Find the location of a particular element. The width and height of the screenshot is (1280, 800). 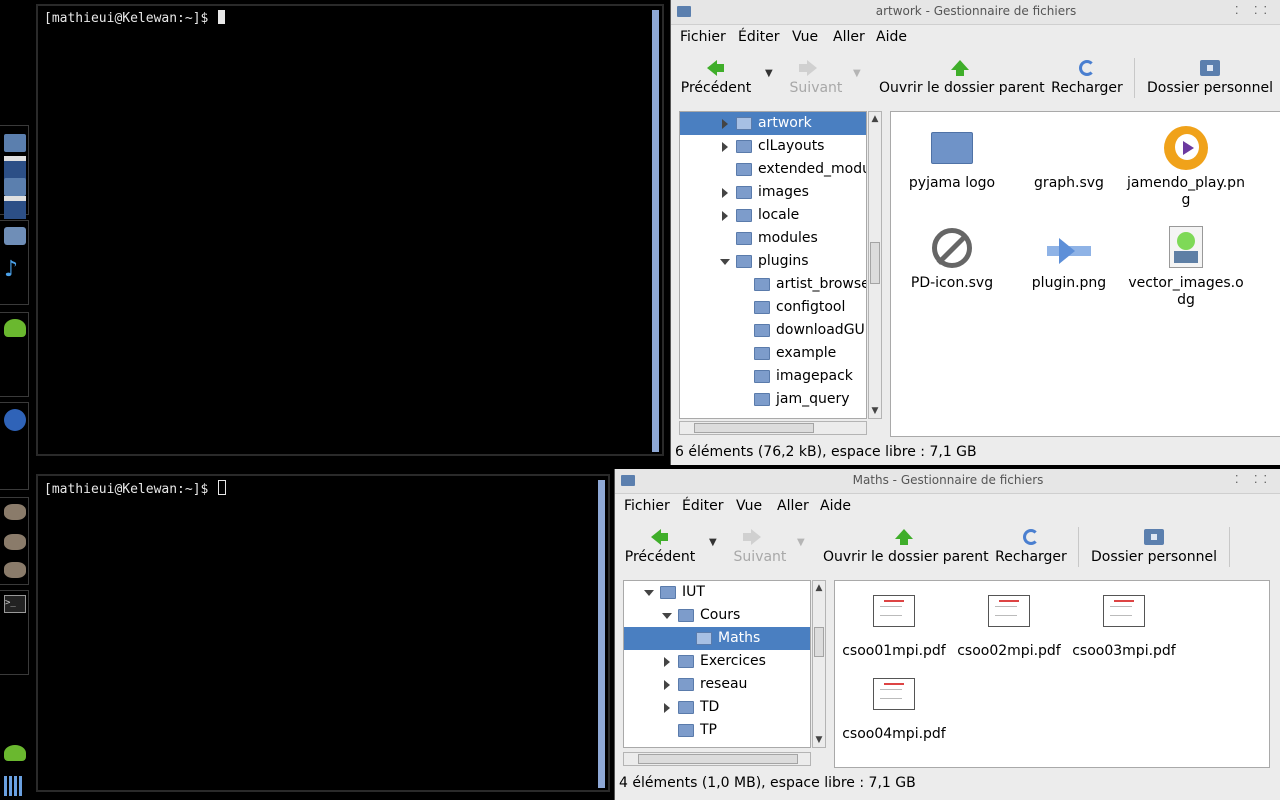

file-item: jamendo_play.png is located at coordinates (1186, 160).